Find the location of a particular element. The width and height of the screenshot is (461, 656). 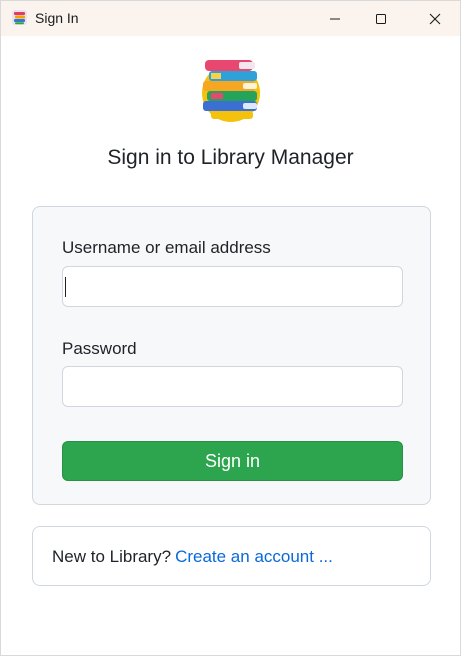

books-stack-logo is located at coordinates (231, 91).